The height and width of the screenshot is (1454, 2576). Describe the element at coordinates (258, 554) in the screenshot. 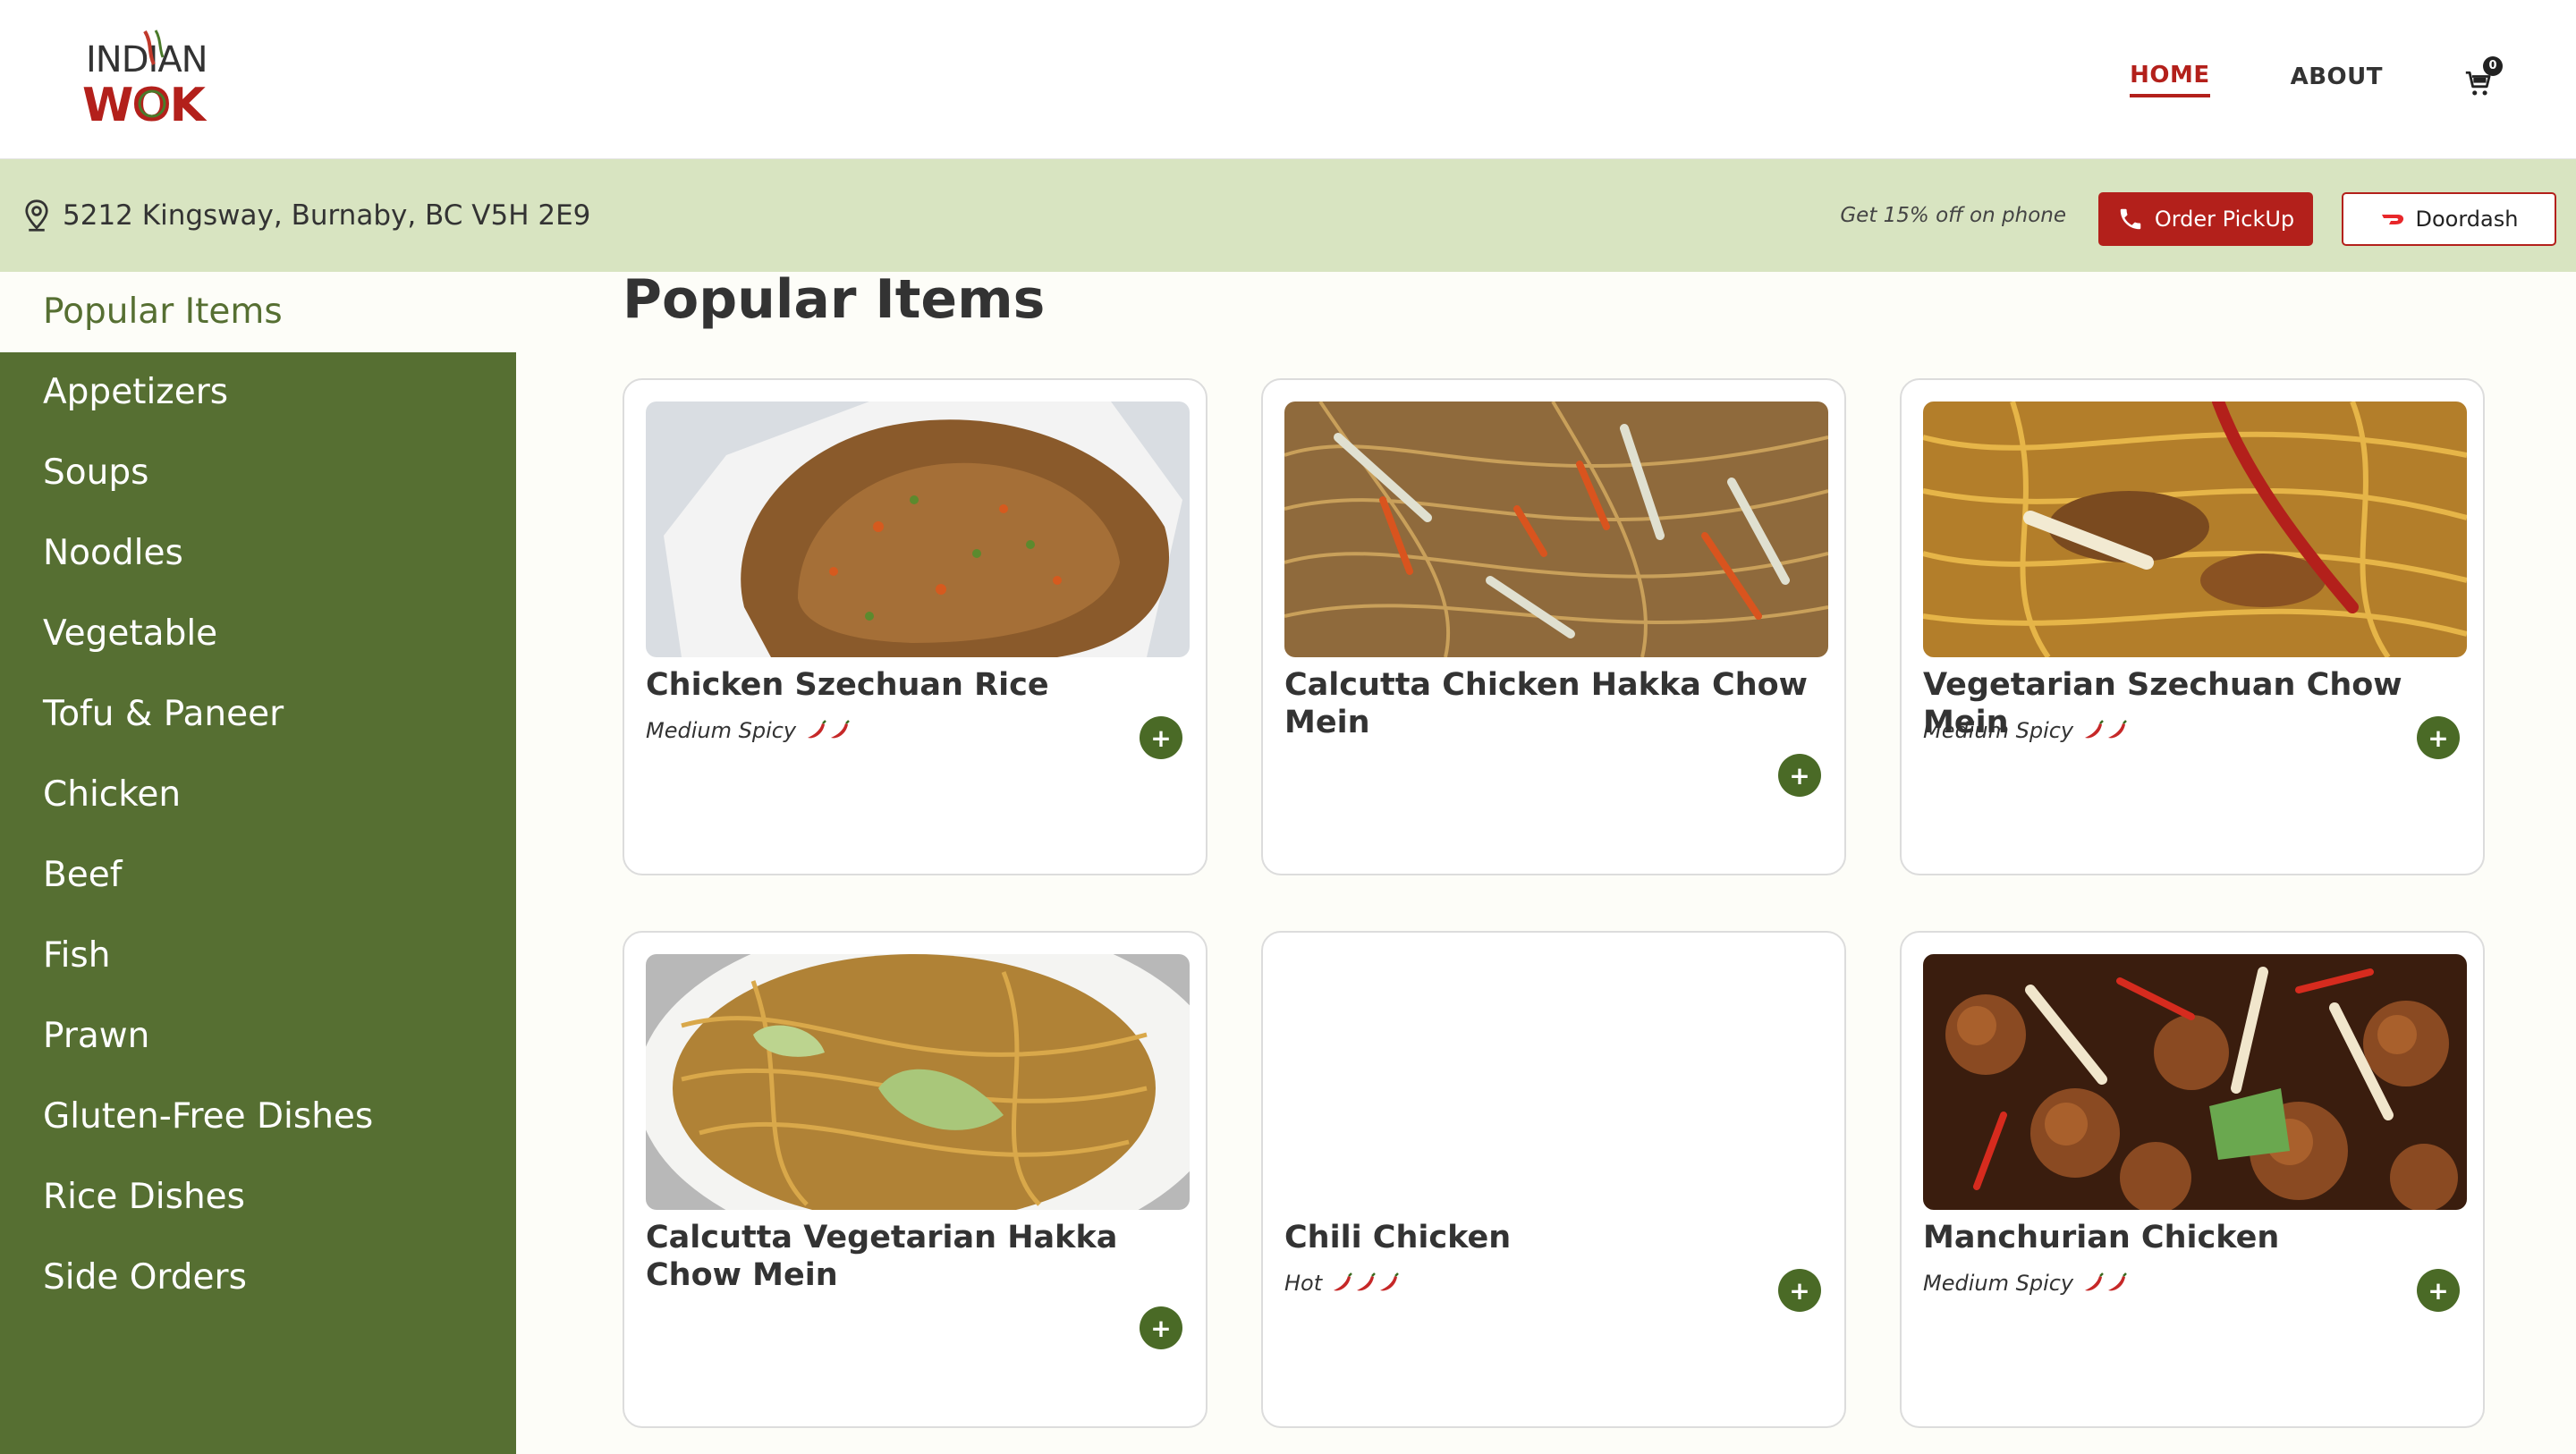

I see `sidebar-item-noodles: Noodles` at that location.